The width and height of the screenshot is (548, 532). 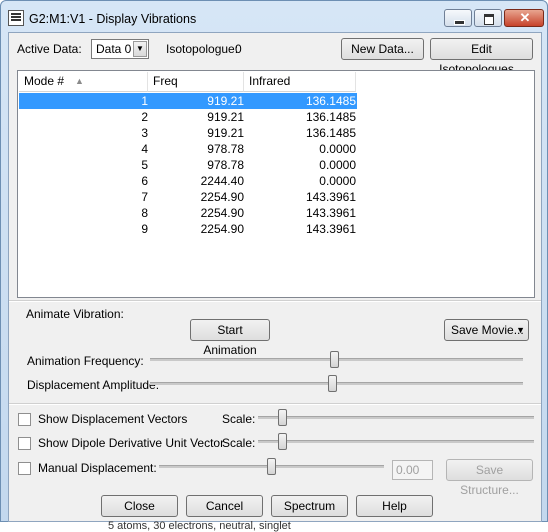 What do you see at coordinates (188, 165) in the screenshot?
I see `table-row: 5 978.78 0.0000` at bounding box center [188, 165].